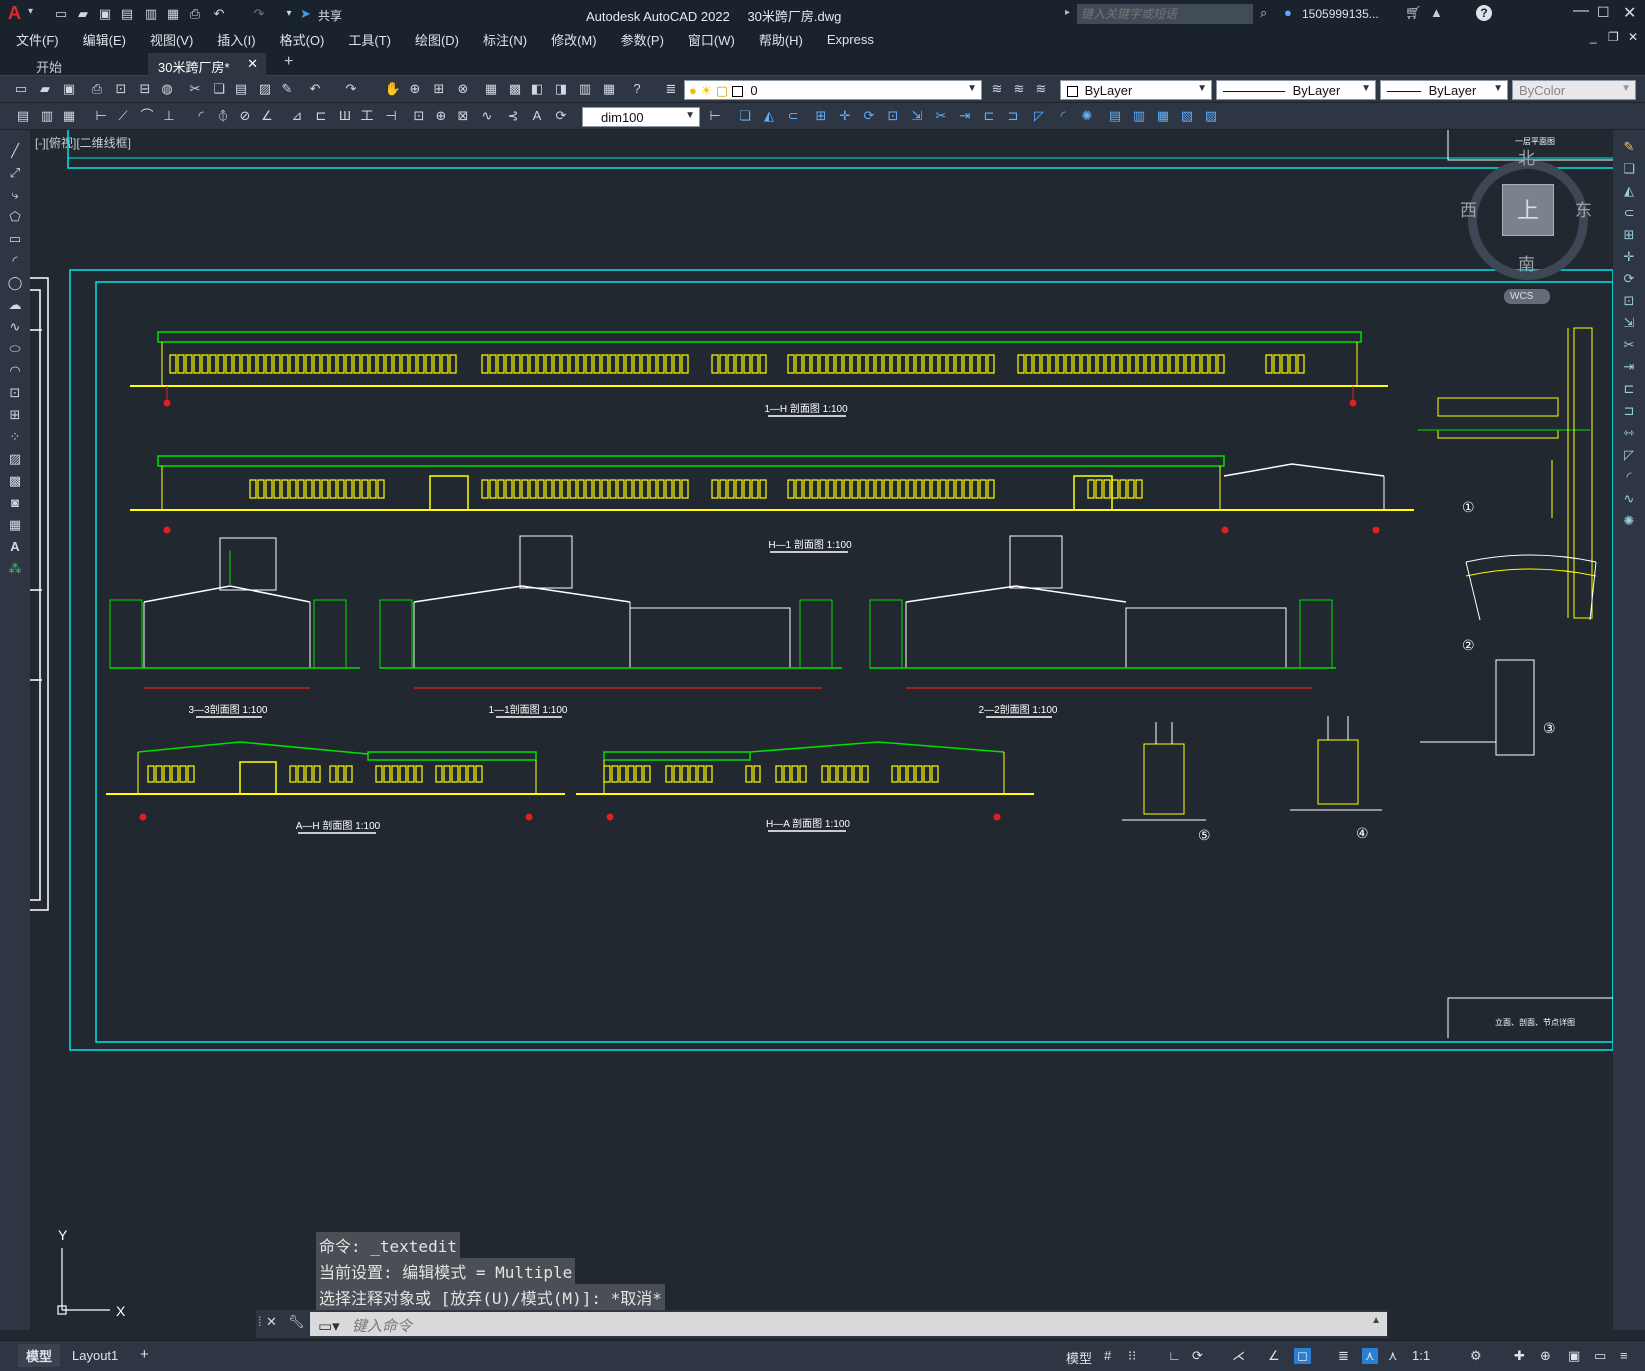 The image size is (1645, 1371). Describe the element at coordinates (715, 116) in the screenshot. I see `dimstyle-manager-icon: ⊢` at that location.